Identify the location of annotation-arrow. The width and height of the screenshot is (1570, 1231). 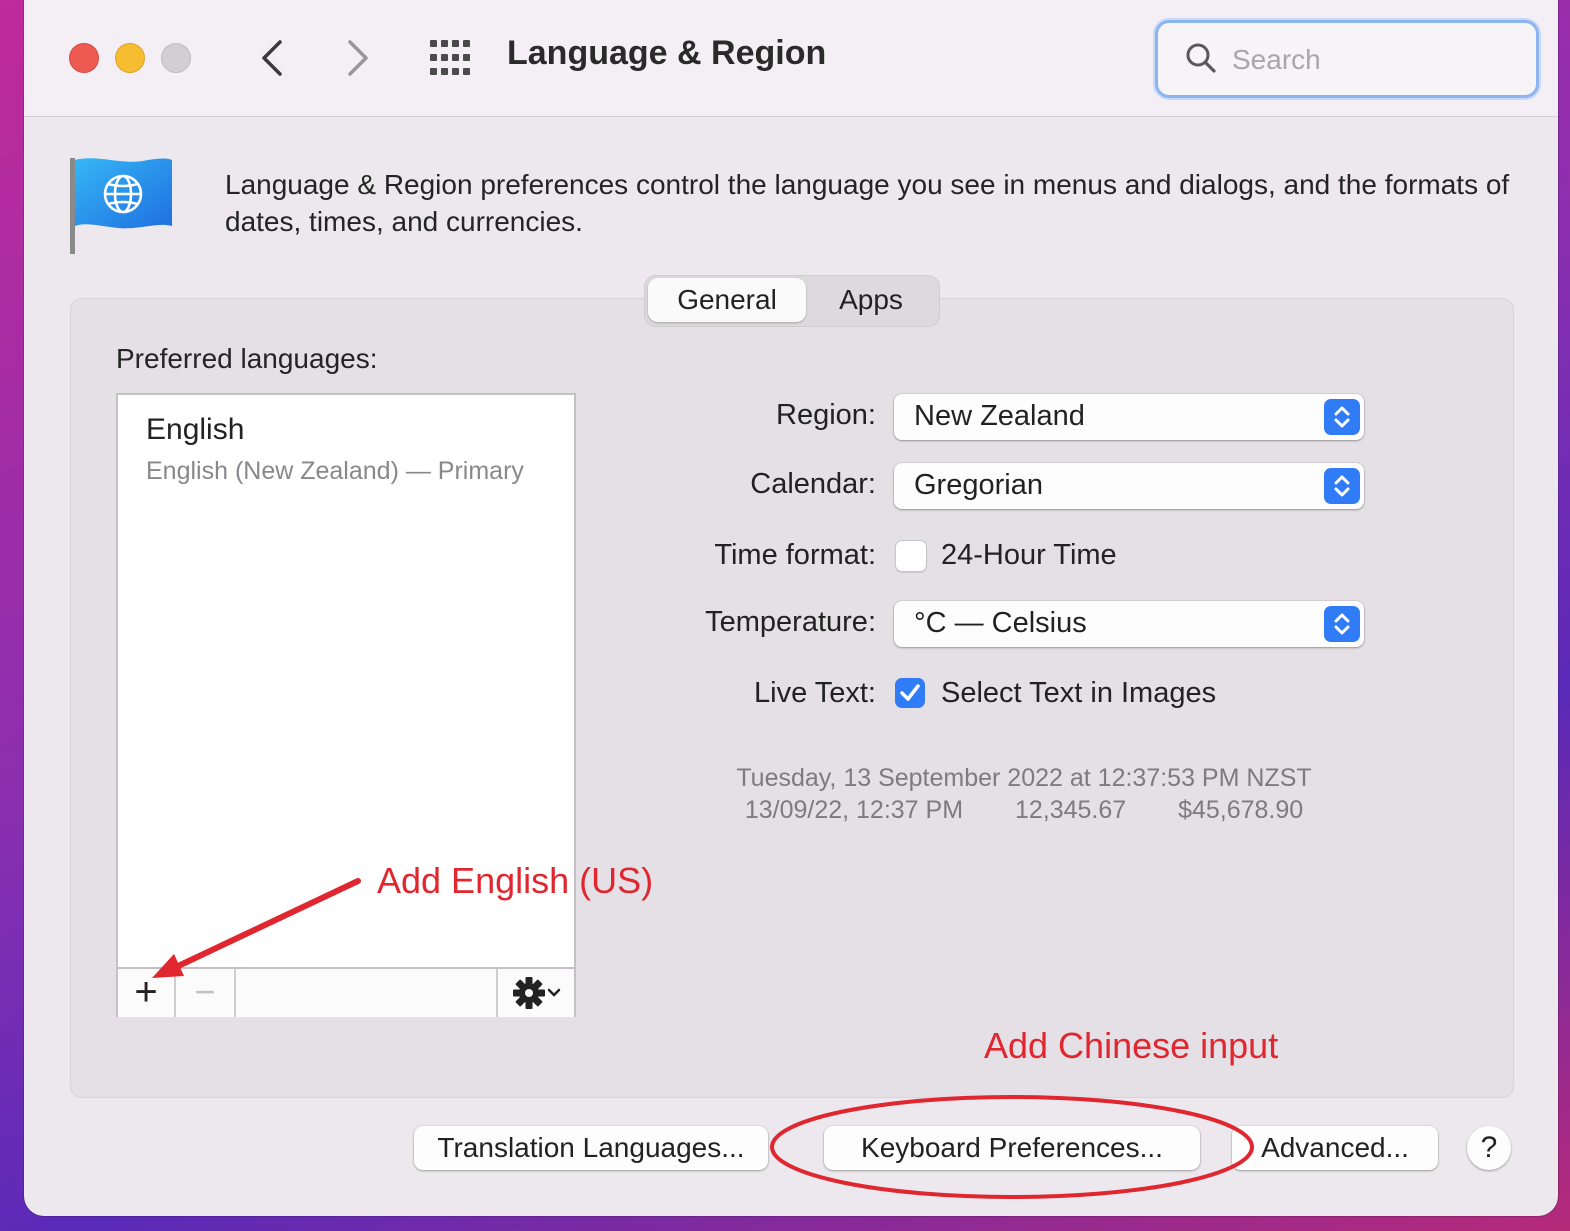
(256, 928).